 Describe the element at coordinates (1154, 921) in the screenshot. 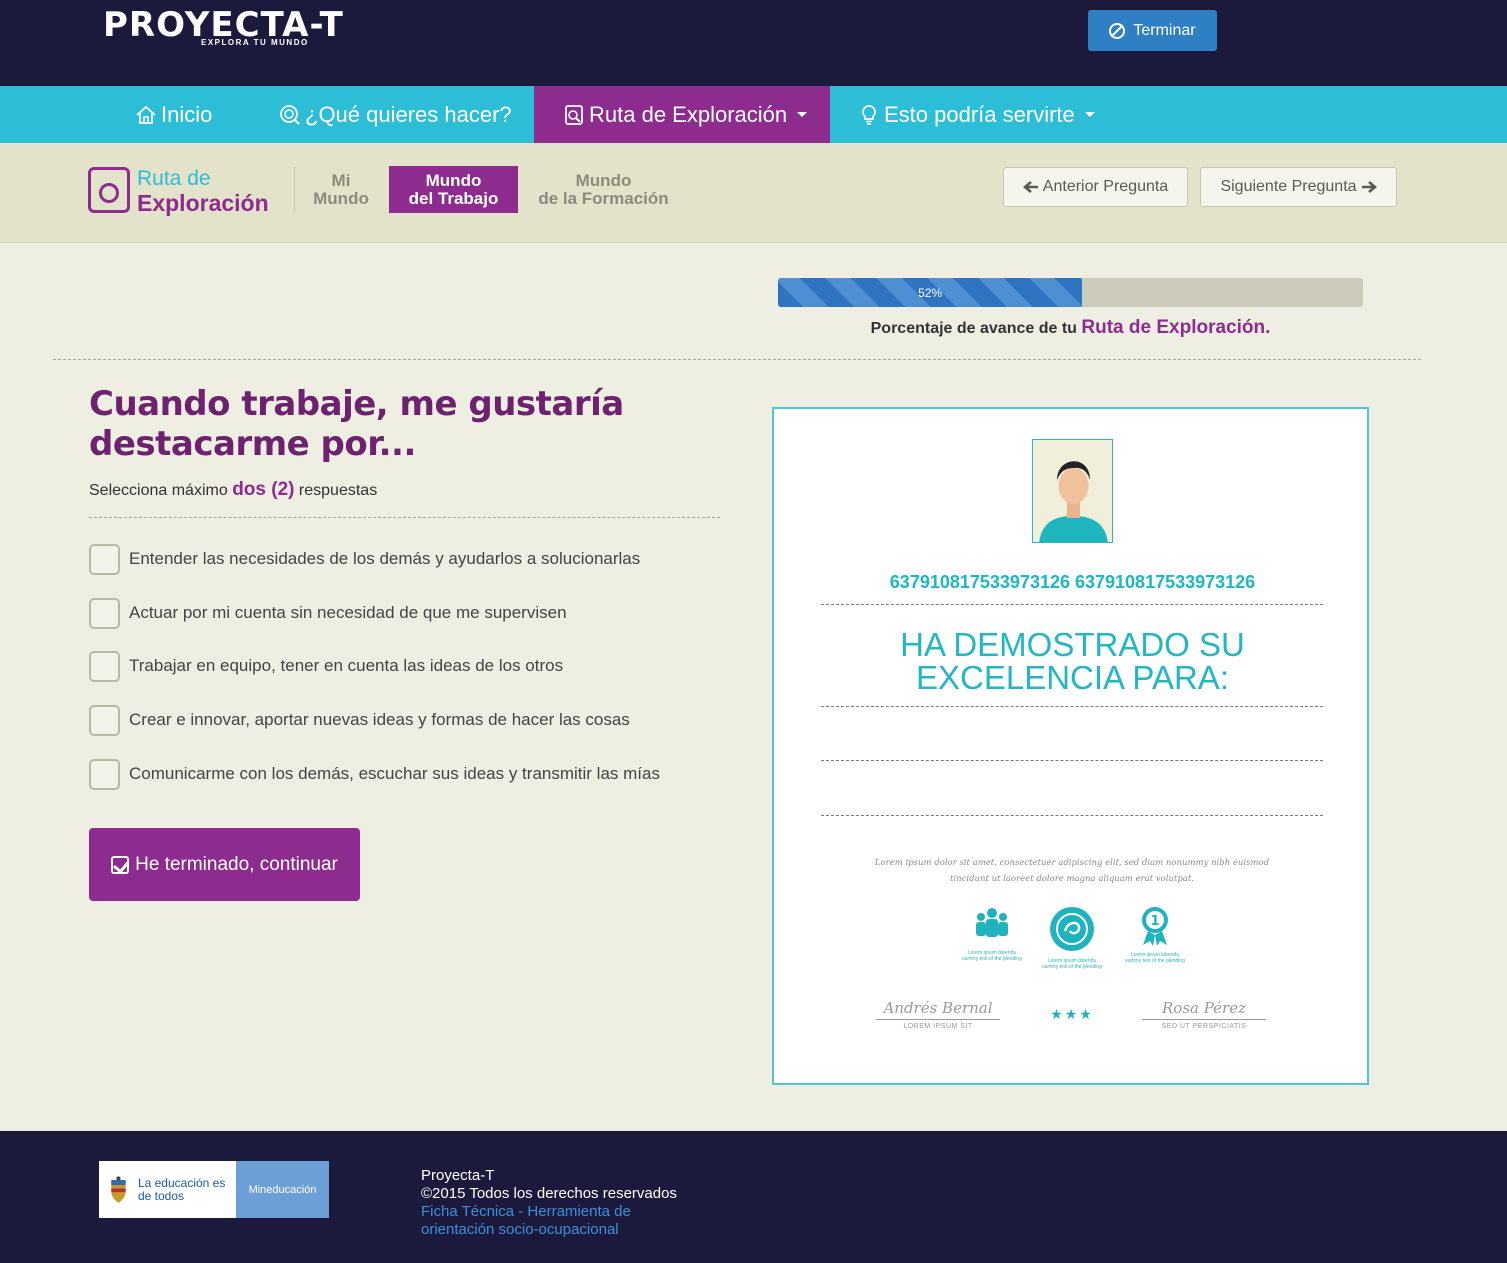

I see `svg-text: 1` at that location.